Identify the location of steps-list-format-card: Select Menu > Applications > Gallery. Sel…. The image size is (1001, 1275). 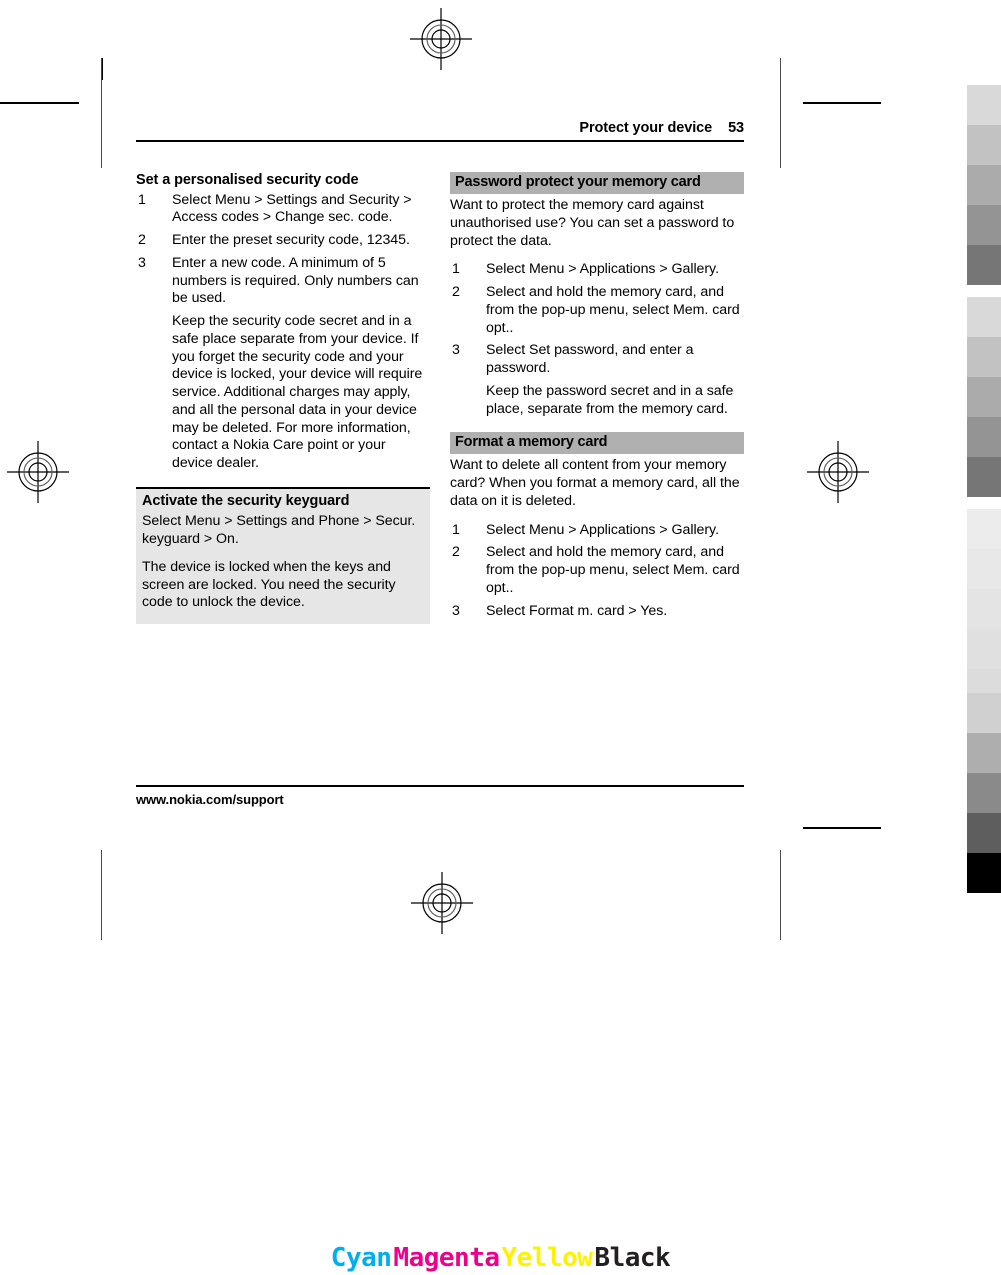
(597, 571).